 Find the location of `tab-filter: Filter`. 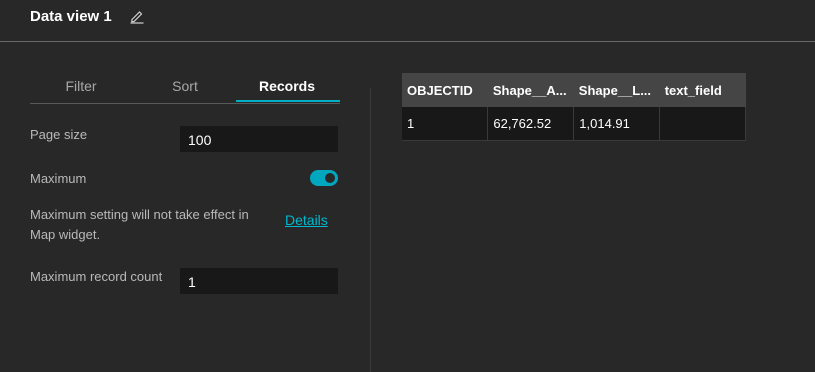

tab-filter: Filter is located at coordinates (81, 88).